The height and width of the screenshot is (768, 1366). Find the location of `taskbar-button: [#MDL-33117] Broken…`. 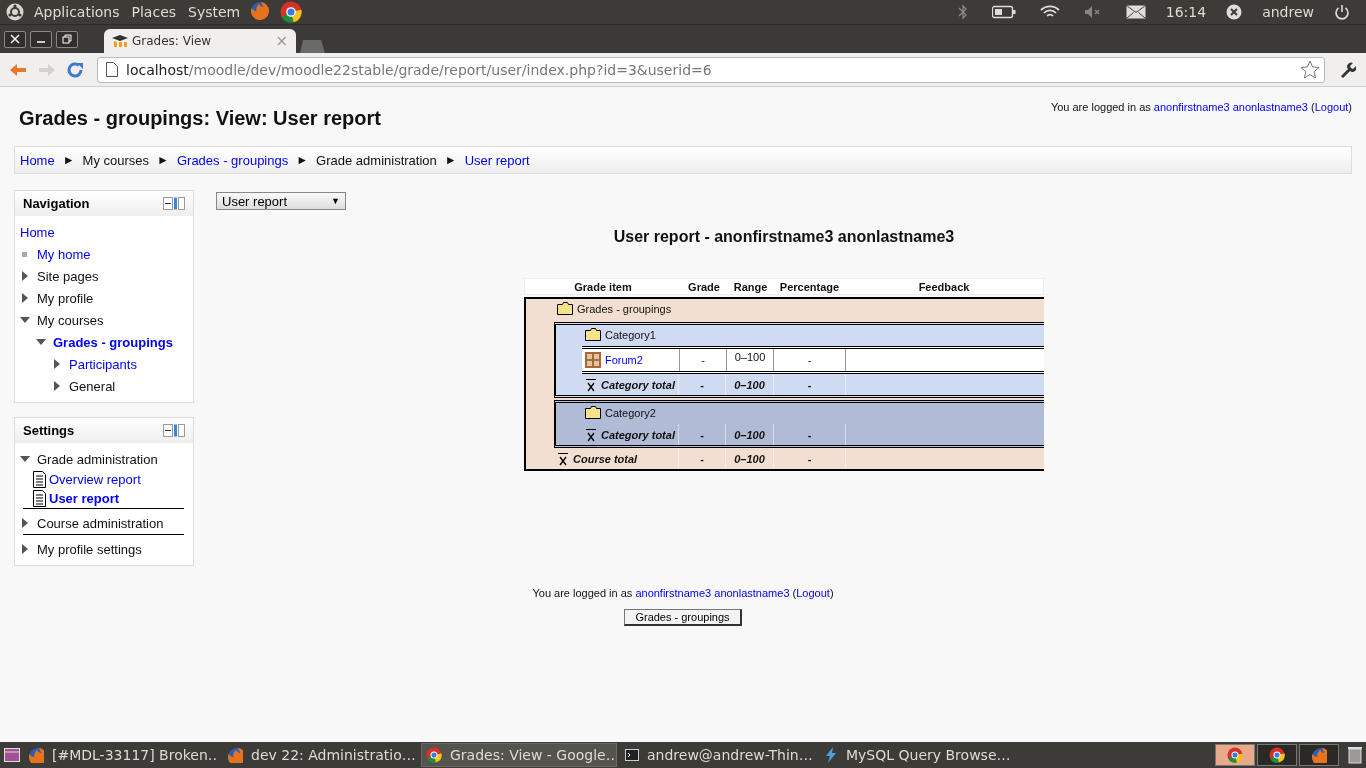

taskbar-button: [#MDL-33117] Broken… is located at coordinates (121, 755).